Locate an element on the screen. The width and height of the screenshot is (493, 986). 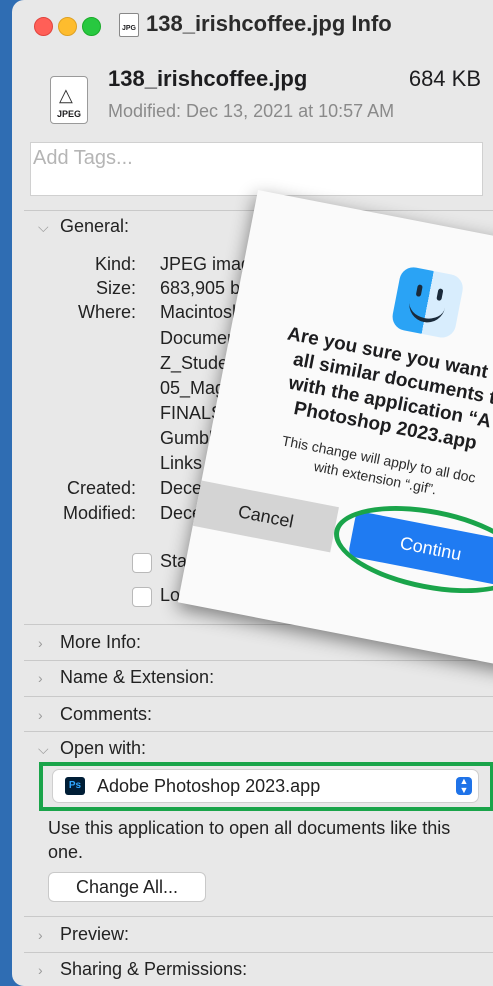
section-label: Open with: is located at coordinates (103, 748).